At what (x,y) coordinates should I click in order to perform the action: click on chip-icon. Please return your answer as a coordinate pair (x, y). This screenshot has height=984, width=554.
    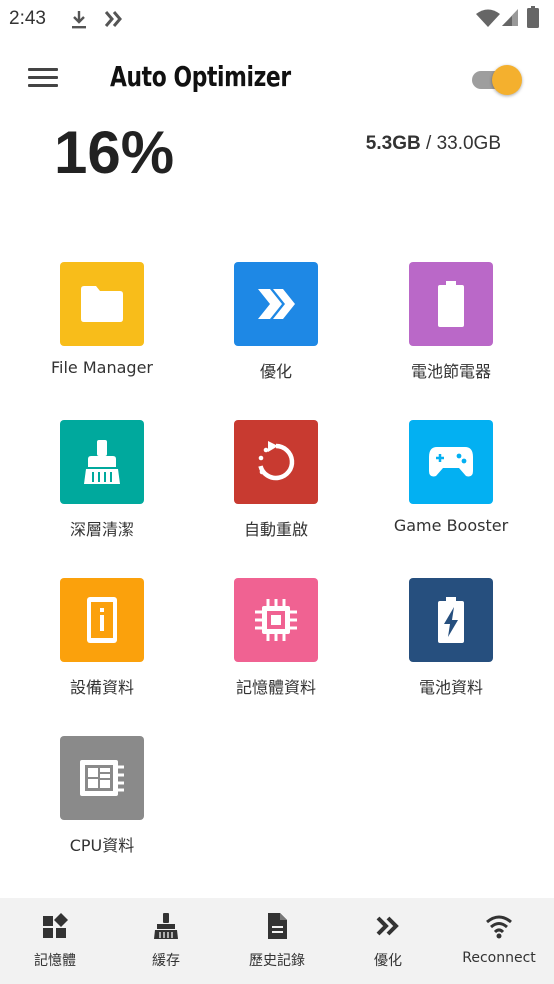
    Looking at the image, I should click on (276, 620).